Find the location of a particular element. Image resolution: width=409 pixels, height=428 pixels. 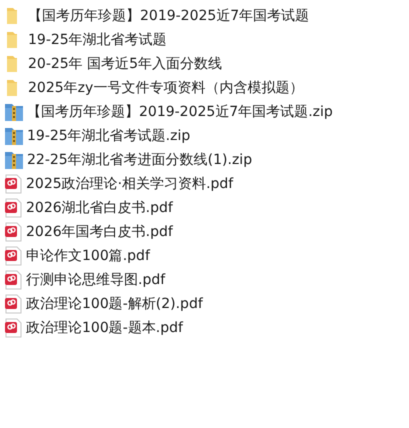

file-name: 2025年zy一号文件专项资料（内含模拟题） is located at coordinates (166, 88).